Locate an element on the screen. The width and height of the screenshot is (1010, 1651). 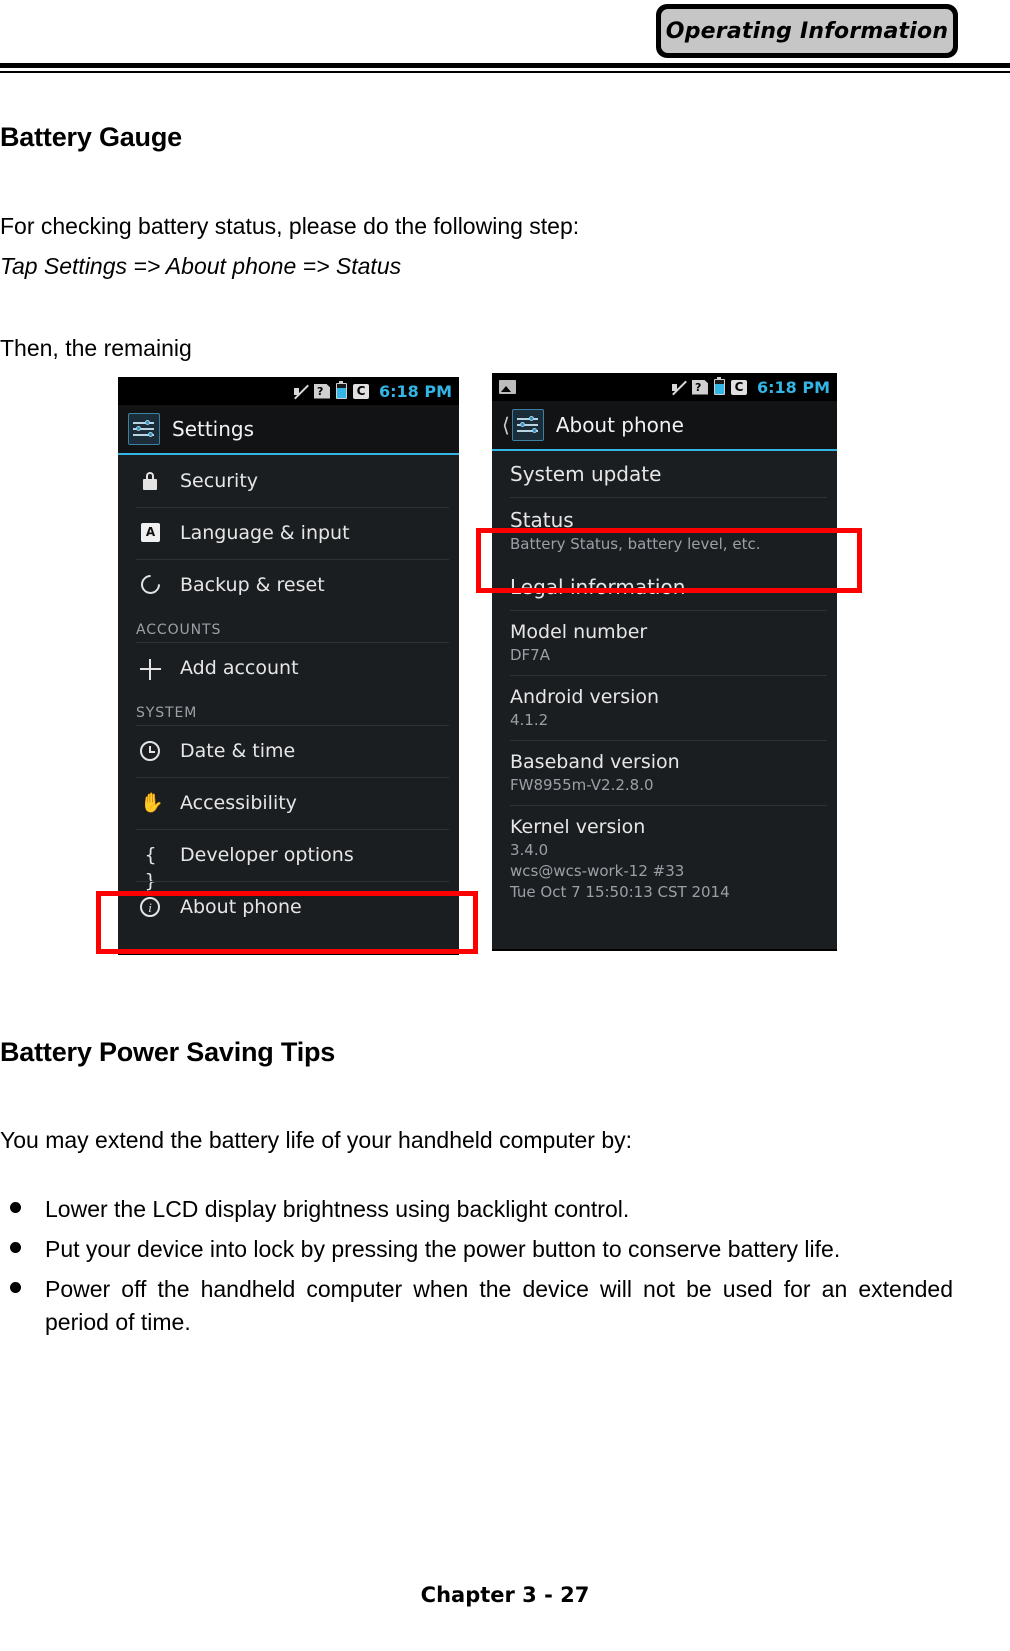
sidebar-item-accessibility: ✋ Accessibility is located at coordinates (288, 803).